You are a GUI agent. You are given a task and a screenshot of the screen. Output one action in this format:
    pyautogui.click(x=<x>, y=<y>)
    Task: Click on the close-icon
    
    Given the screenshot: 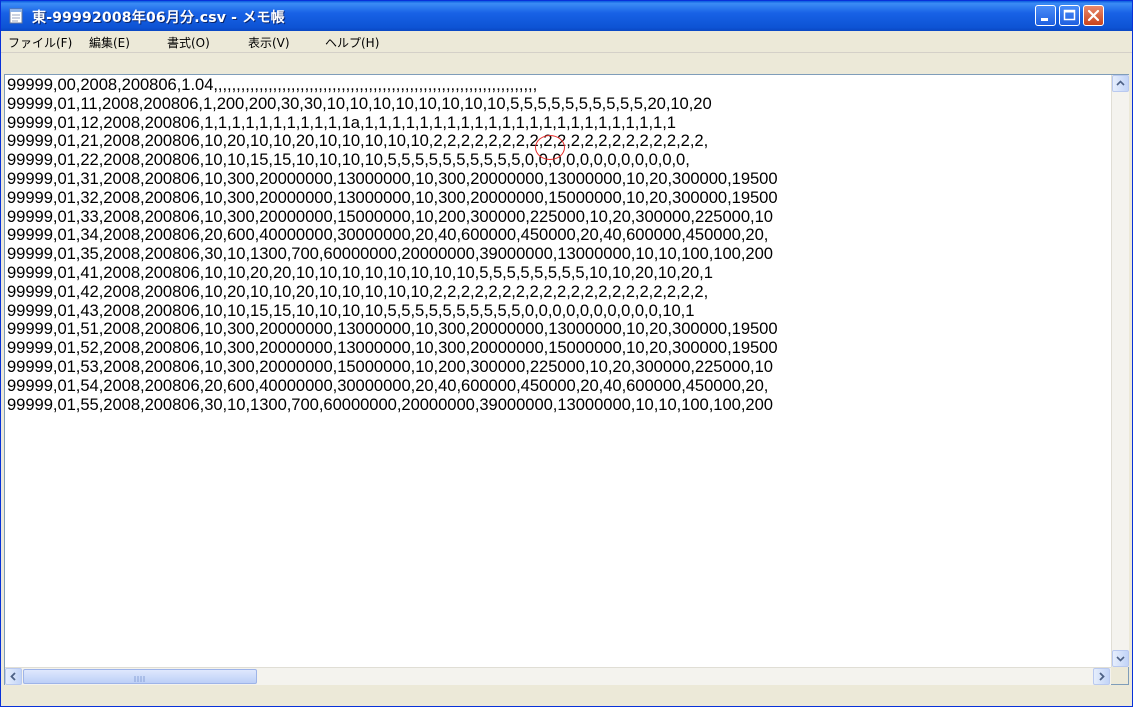 What is the action you would take?
    pyautogui.click(x=1093, y=15)
    